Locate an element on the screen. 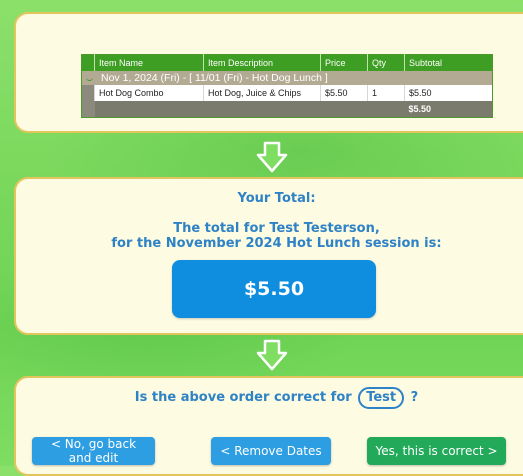 The width and height of the screenshot is (523, 476). student-name-badge: Test is located at coordinates (381, 398).